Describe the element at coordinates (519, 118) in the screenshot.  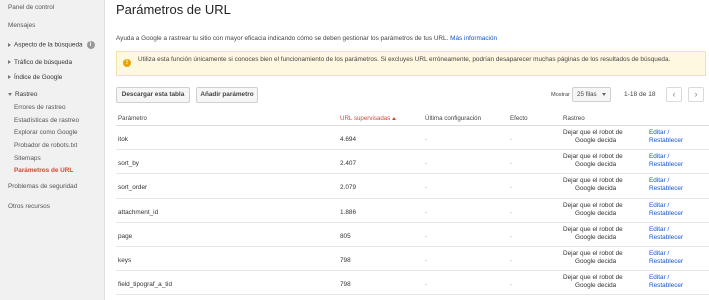
I see `header-effect: Efecto` at that location.